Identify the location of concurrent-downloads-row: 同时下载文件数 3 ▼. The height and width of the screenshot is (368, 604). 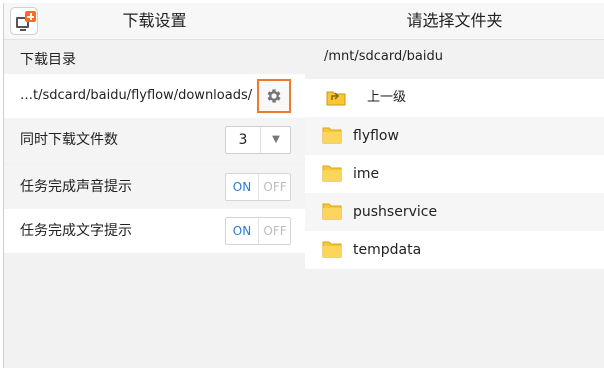
(154, 140).